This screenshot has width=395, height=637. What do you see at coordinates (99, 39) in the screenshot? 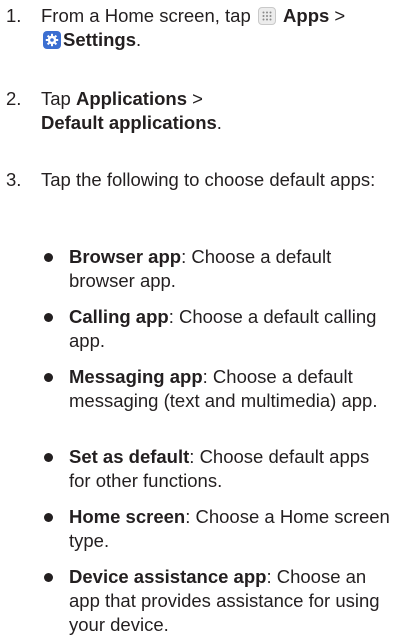
I see `settings-label: Settings` at bounding box center [99, 39].